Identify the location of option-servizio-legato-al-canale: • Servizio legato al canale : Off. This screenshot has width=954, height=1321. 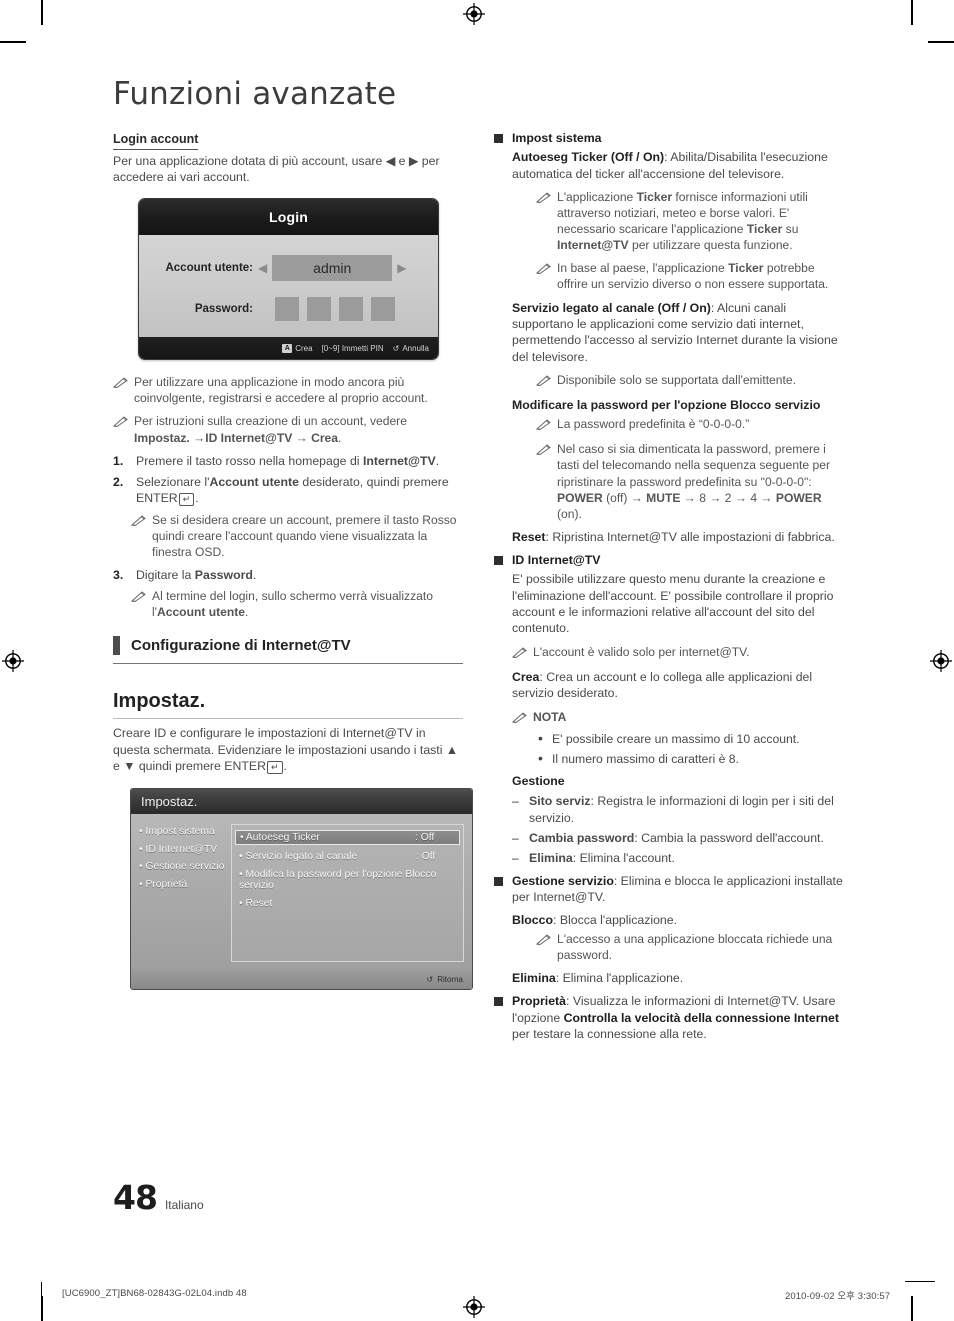
(347, 856).